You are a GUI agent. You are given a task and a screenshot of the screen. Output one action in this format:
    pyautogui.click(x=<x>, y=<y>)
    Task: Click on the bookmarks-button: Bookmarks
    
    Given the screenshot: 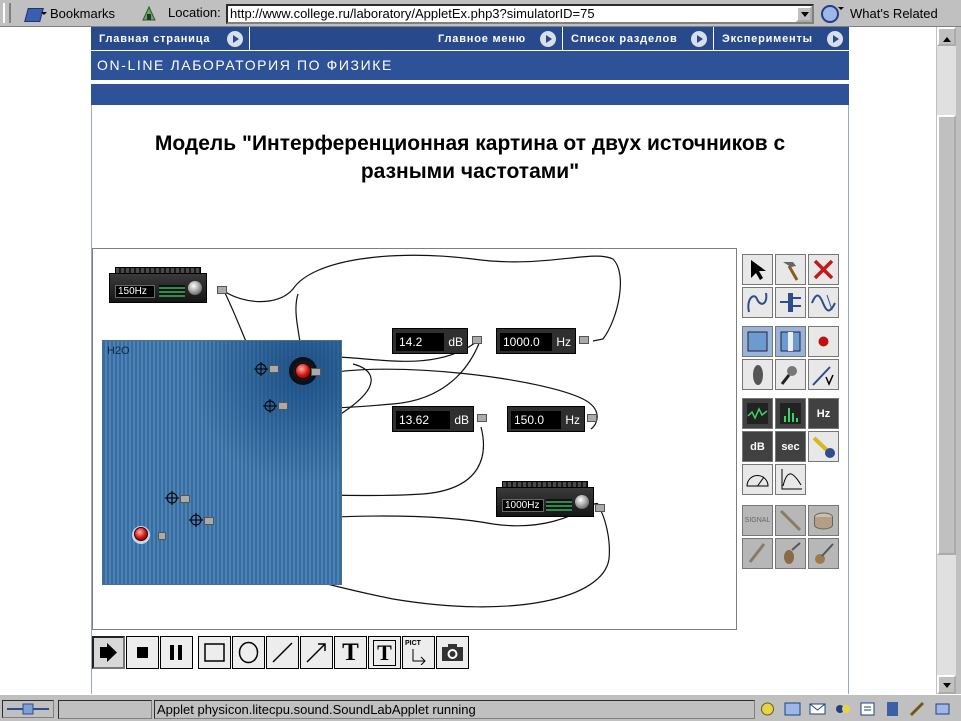 What is the action you would take?
    pyautogui.click(x=69, y=13)
    